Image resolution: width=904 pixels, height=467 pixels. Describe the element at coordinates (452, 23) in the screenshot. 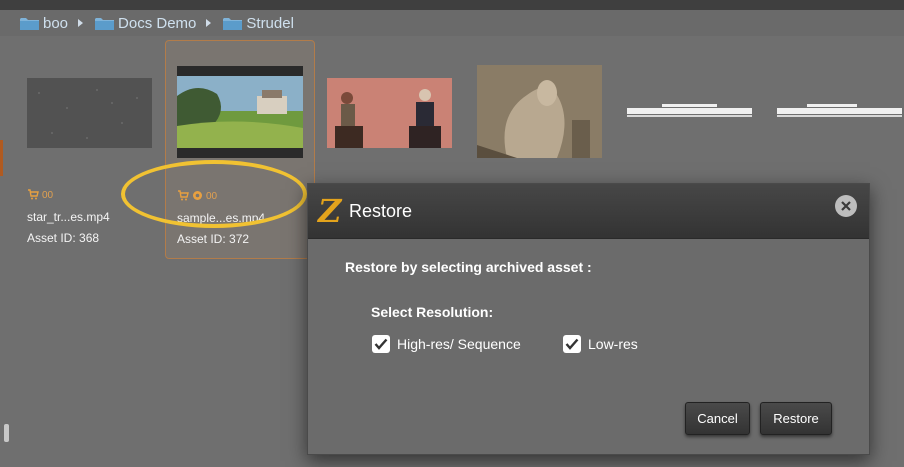

I see `breadcrumb: boo Docs Demo Strudel` at that location.